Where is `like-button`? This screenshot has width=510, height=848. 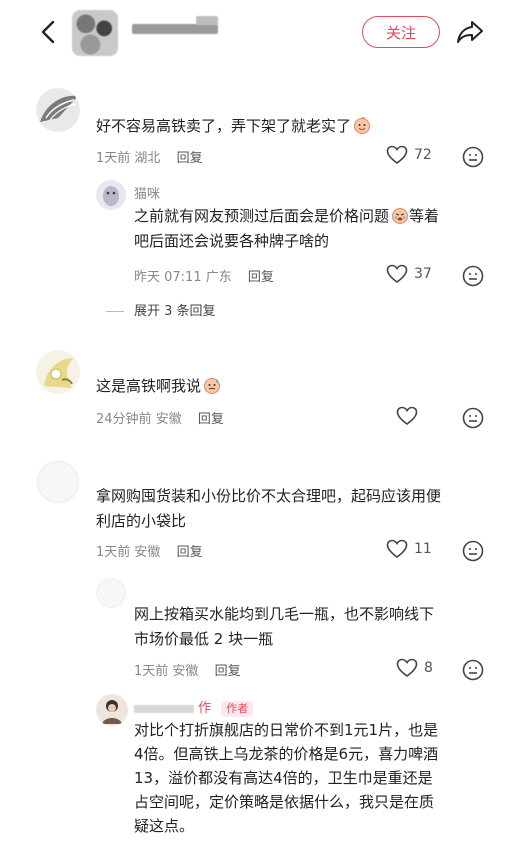
like-button is located at coordinates (407, 416).